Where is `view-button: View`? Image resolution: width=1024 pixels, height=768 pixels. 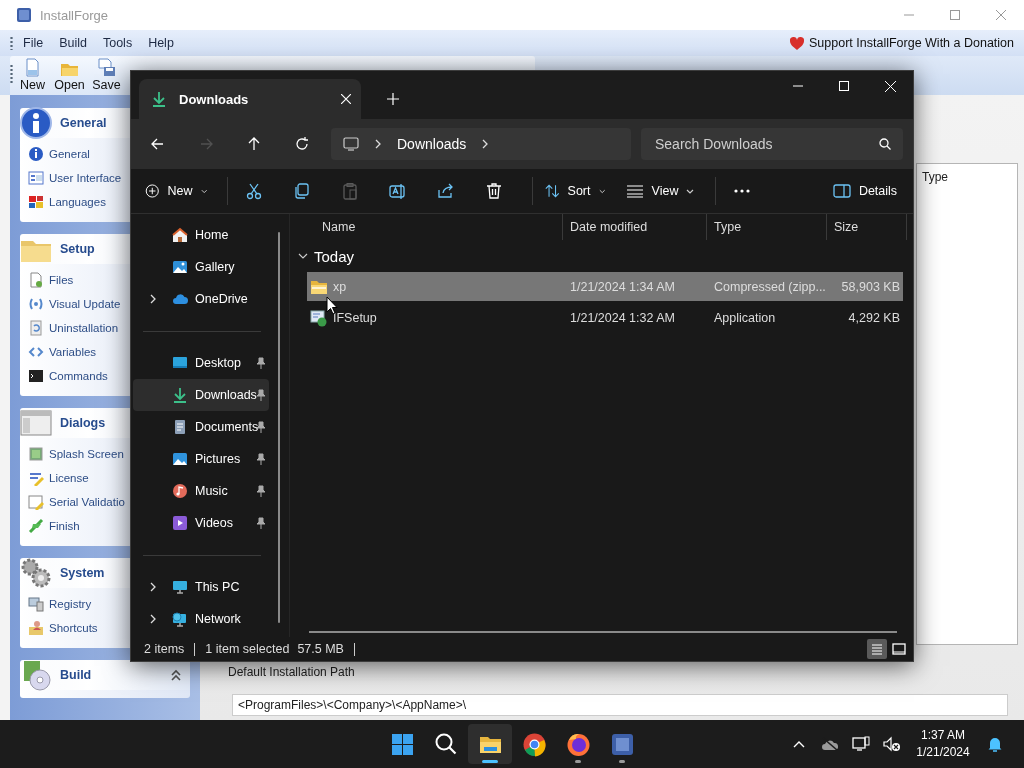 view-button: View is located at coordinates (660, 191).